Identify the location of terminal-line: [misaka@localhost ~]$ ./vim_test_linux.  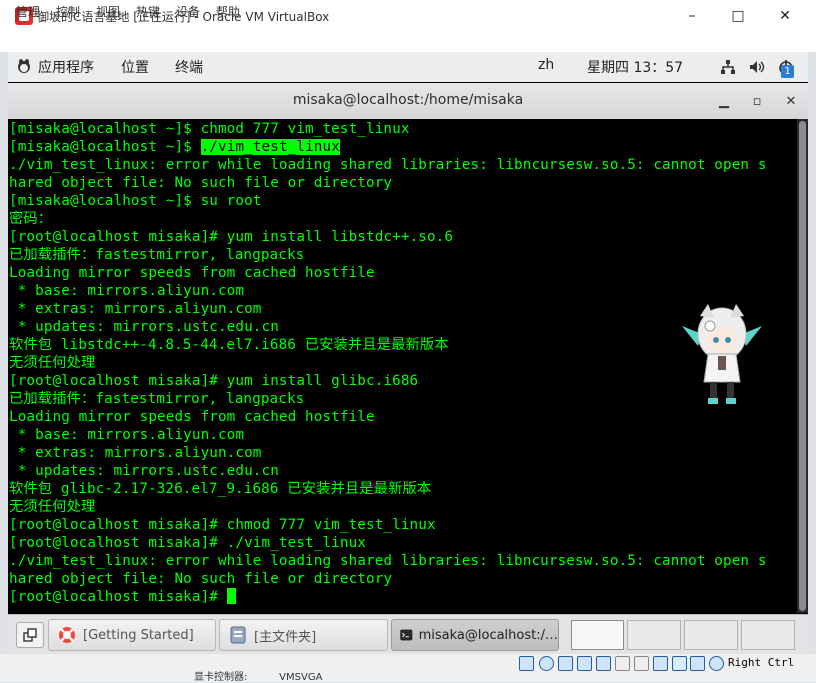
(174, 147).